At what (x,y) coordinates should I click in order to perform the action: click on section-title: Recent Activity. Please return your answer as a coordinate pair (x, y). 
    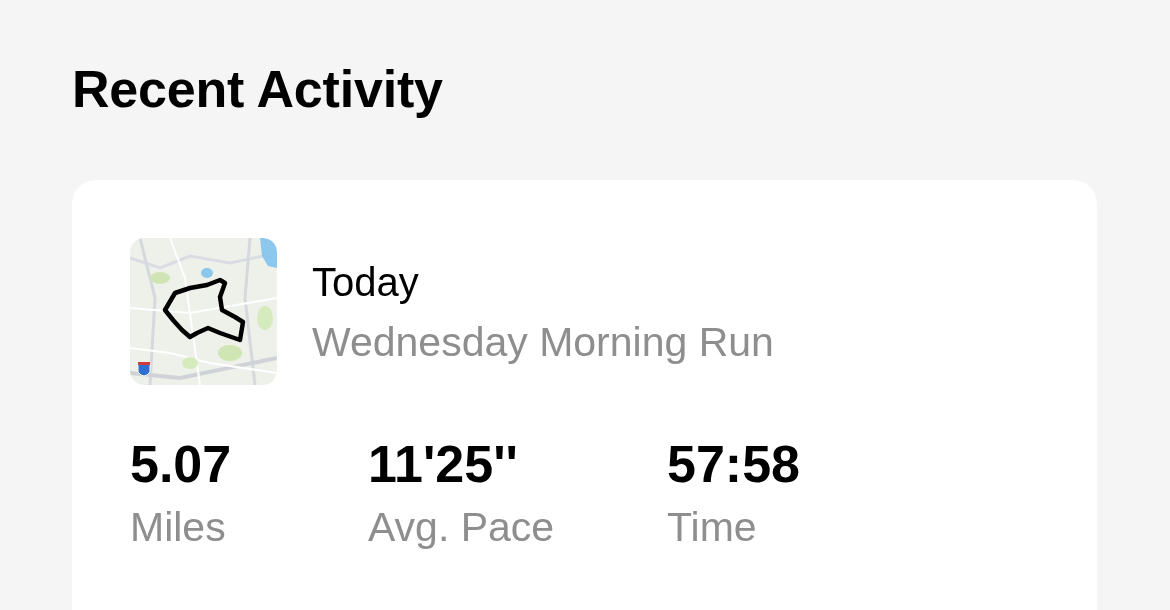
    Looking at the image, I should click on (257, 89).